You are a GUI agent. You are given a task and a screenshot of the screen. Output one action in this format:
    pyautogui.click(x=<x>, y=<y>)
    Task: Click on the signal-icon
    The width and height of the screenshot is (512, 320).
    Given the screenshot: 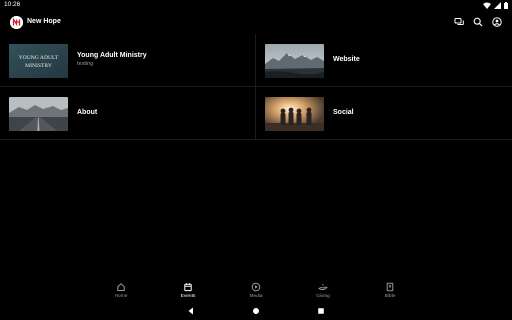 What is the action you would take?
    pyautogui.click(x=497, y=5)
    